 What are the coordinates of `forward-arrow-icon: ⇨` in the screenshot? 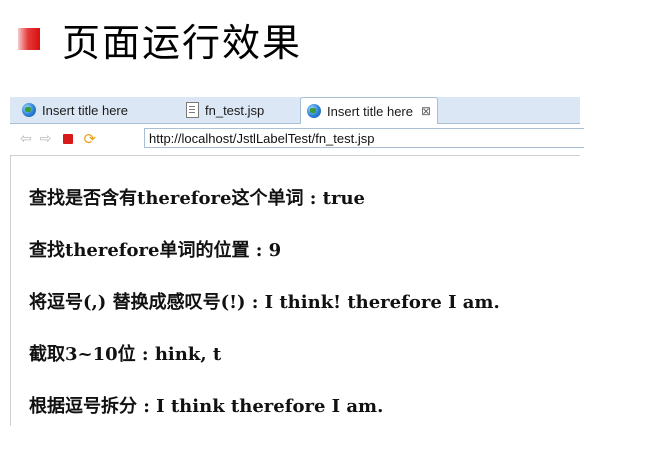 It's located at (46, 139).